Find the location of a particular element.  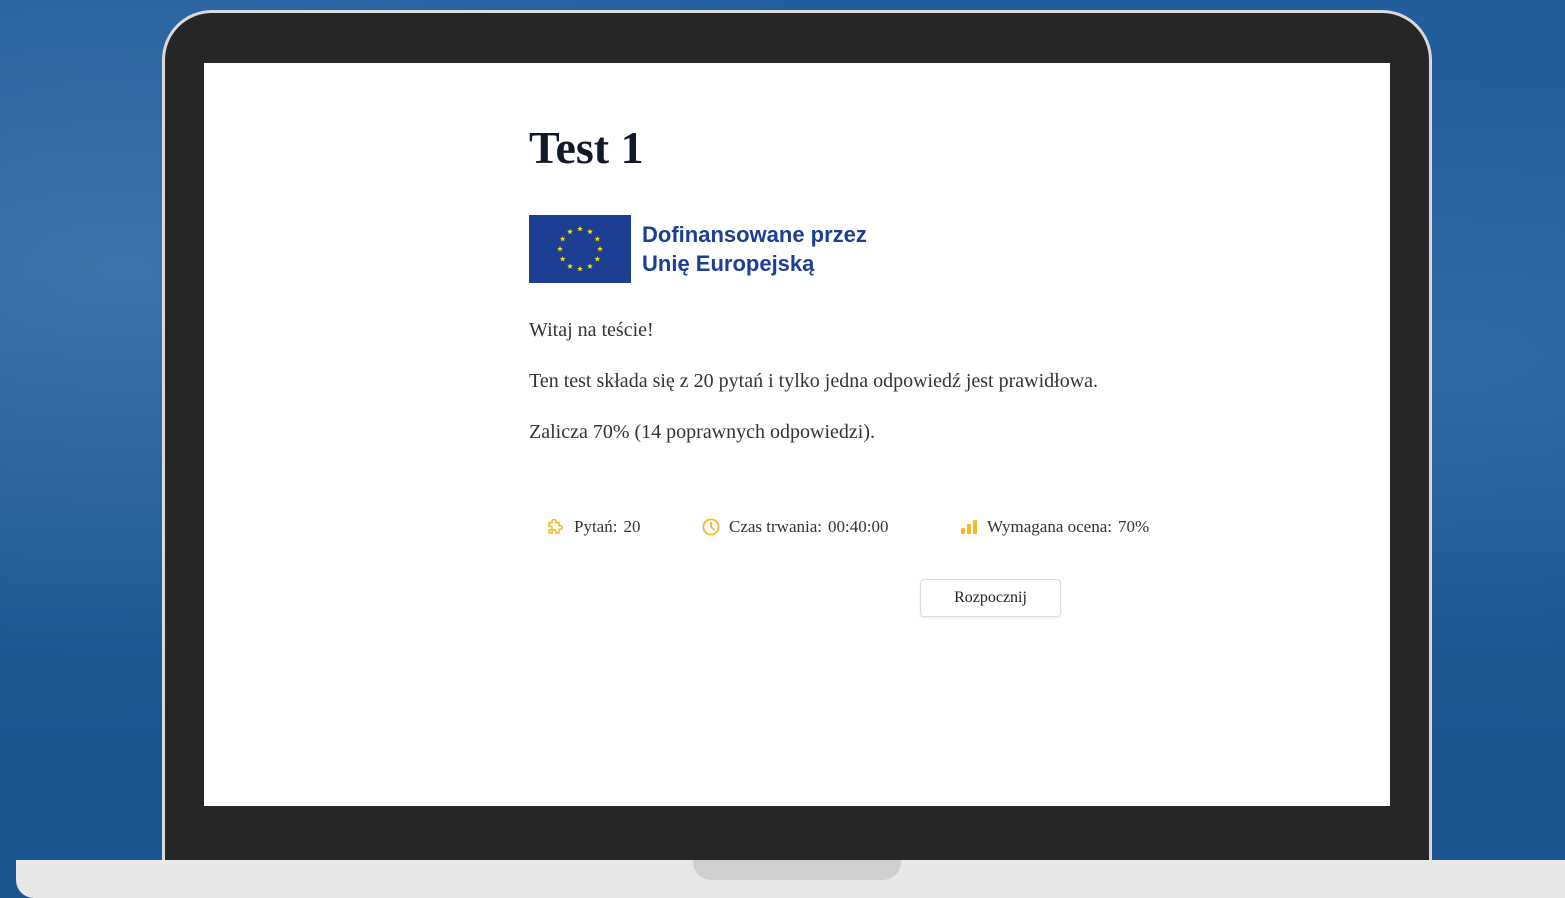

eu-logo-text: Dofinansowane przez Unię Europejską is located at coordinates (754, 249).